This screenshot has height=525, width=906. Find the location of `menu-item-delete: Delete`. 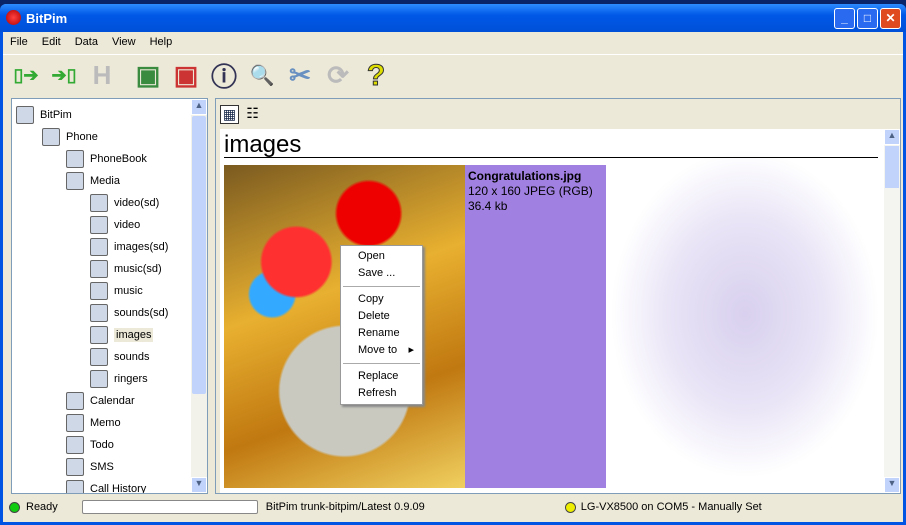

menu-item-delete: Delete is located at coordinates (381, 316).